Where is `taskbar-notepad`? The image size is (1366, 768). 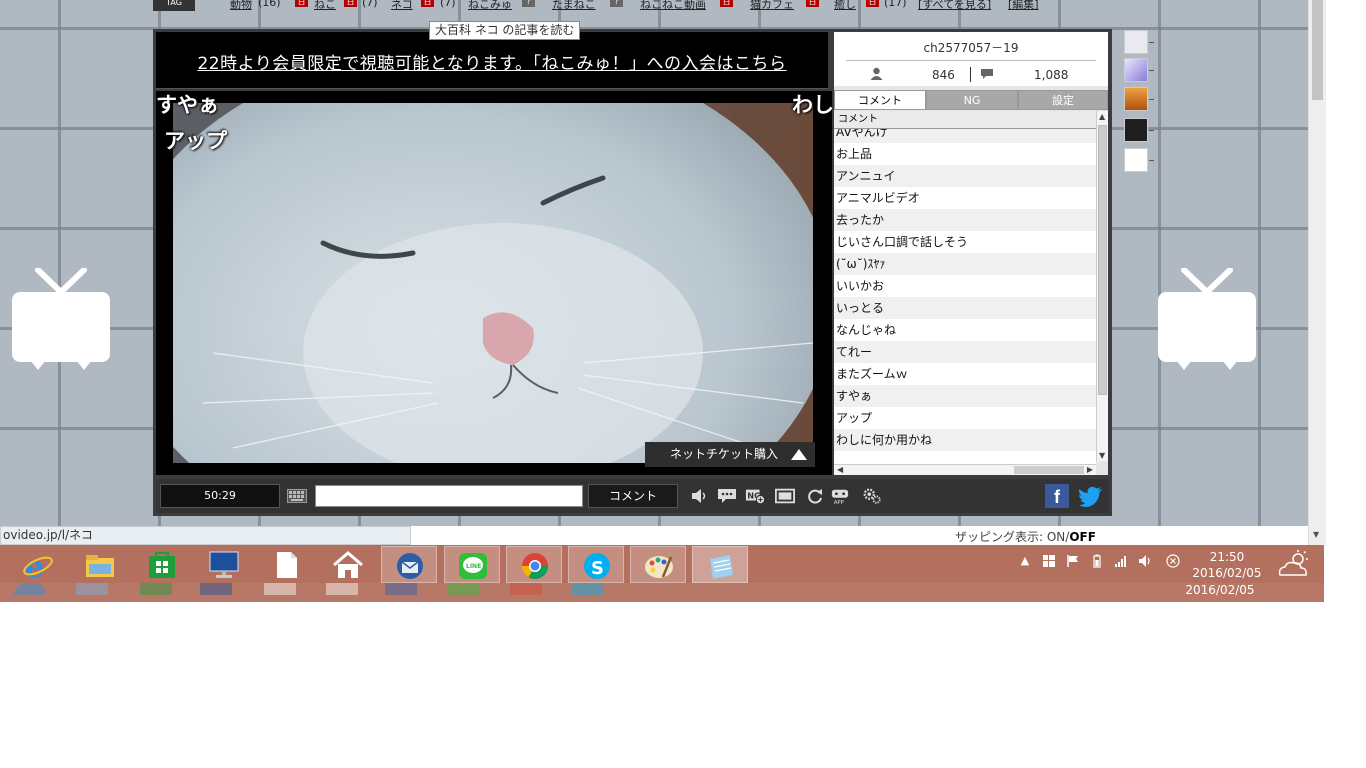 taskbar-notepad is located at coordinates (720, 564).